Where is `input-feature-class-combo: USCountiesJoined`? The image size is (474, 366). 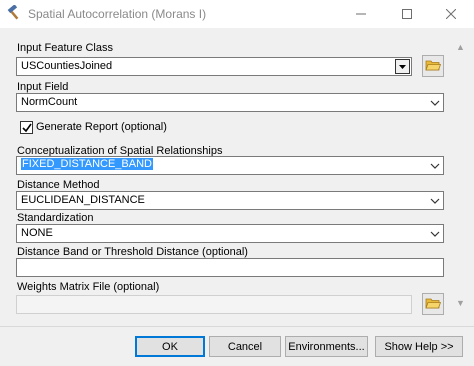 input-feature-class-combo: USCountiesJoined is located at coordinates (214, 66).